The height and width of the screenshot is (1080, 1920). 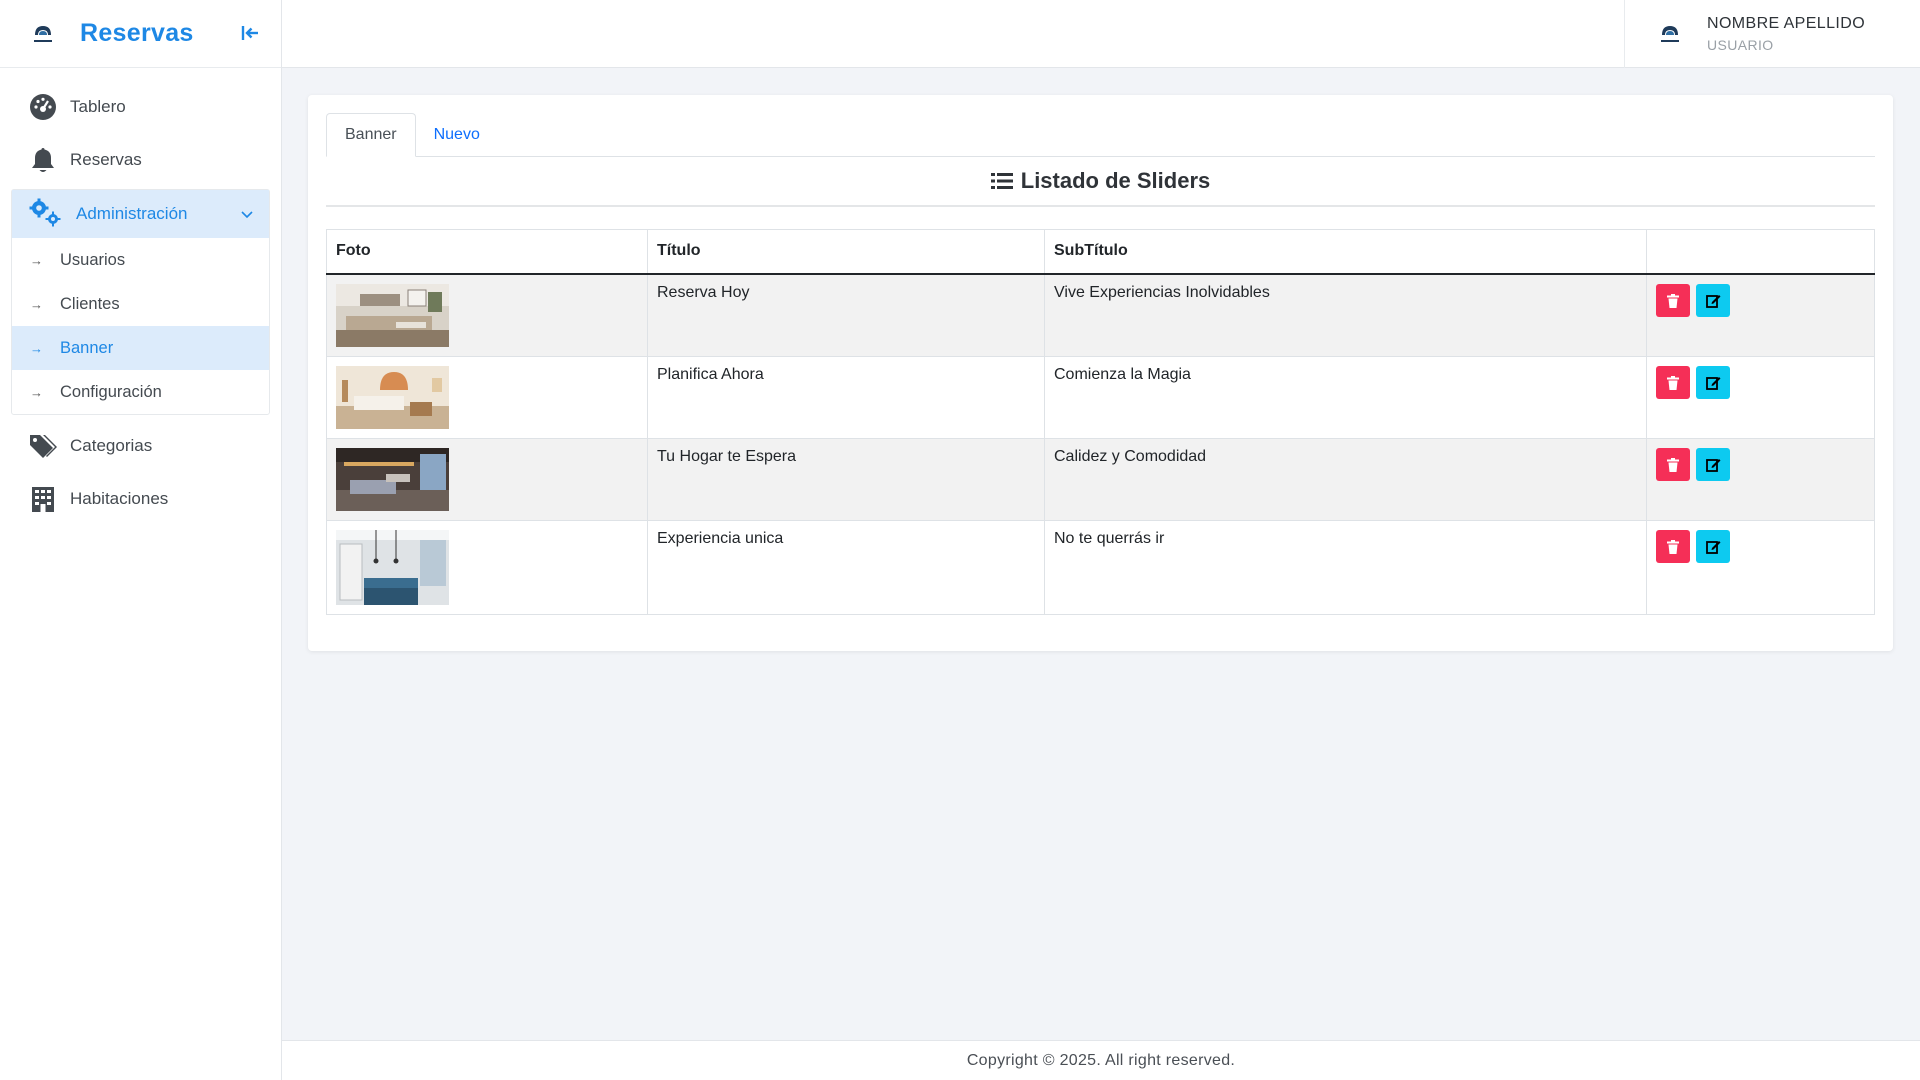 What do you see at coordinates (1345, 397) in the screenshot?
I see `cell-subtitulo: Comienza la Magia` at bounding box center [1345, 397].